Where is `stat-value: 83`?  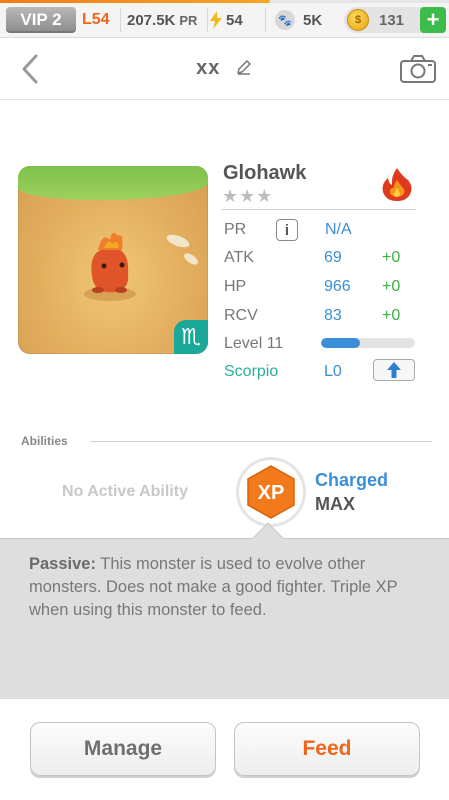
stat-value: 83 is located at coordinates (333, 315).